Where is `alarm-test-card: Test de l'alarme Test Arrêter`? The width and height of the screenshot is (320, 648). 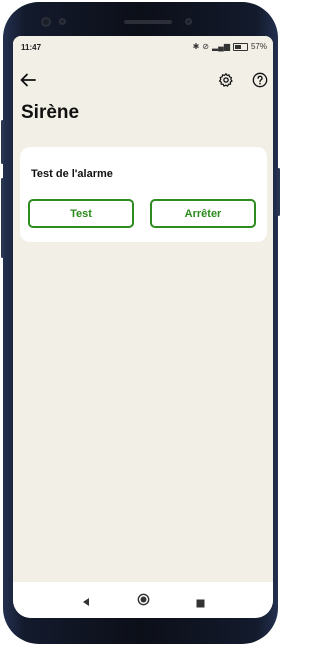 alarm-test-card: Test de l'alarme Test Arrêter is located at coordinates (143, 194).